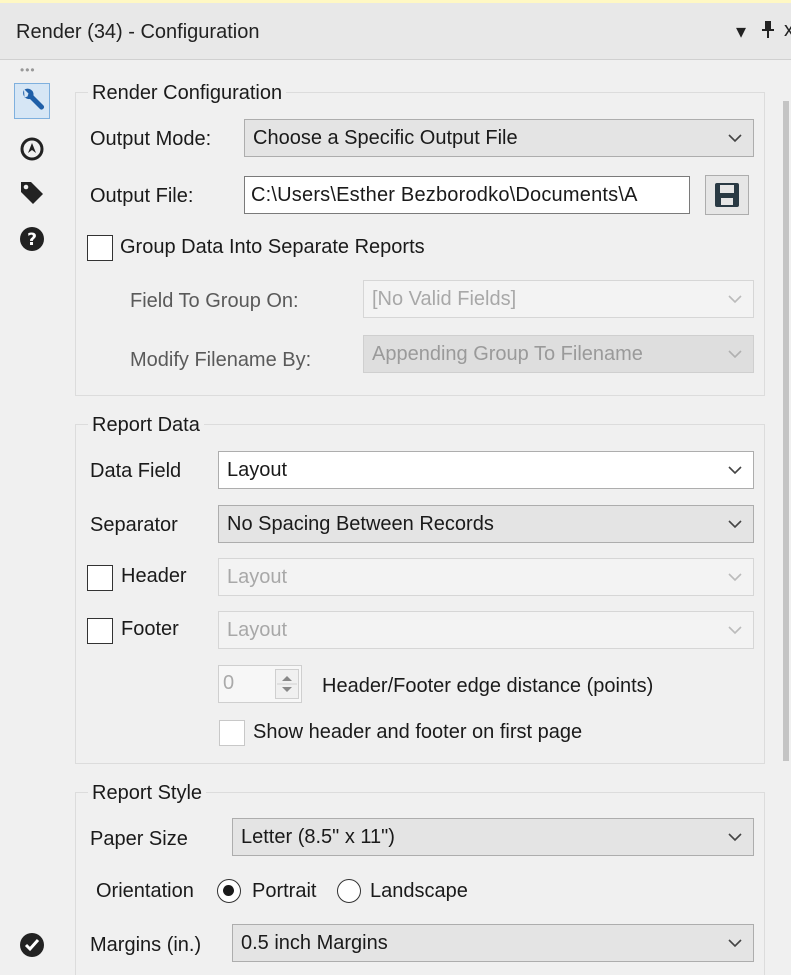  Describe the element at coordinates (486, 577) in the screenshot. I see `header-select: Layout` at that location.